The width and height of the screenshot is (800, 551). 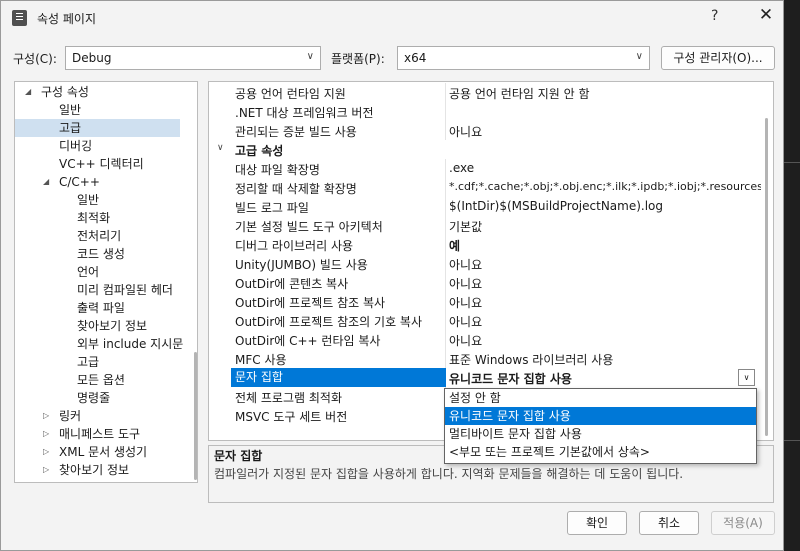 I want to click on tree-item-all-options: 모든 옵션, so click(x=103, y=380).